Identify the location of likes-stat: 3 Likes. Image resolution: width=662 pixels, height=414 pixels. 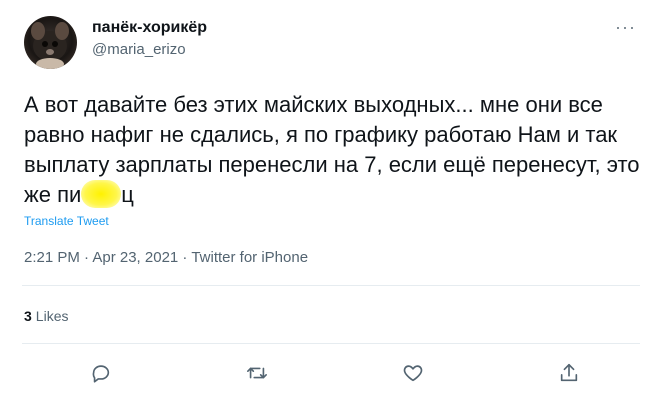
(46, 316).